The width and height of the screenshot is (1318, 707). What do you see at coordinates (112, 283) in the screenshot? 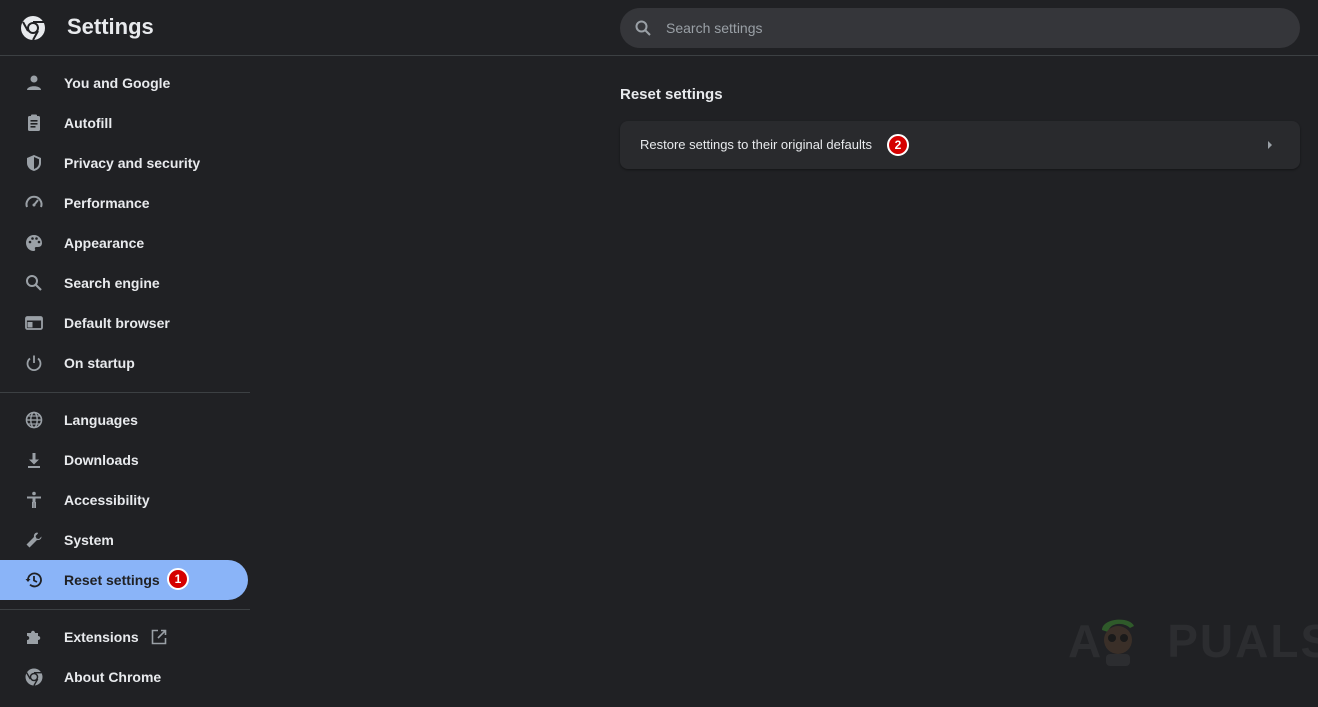
I see `sidebar-item-label: Search engine` at bounding box center [112, 283].